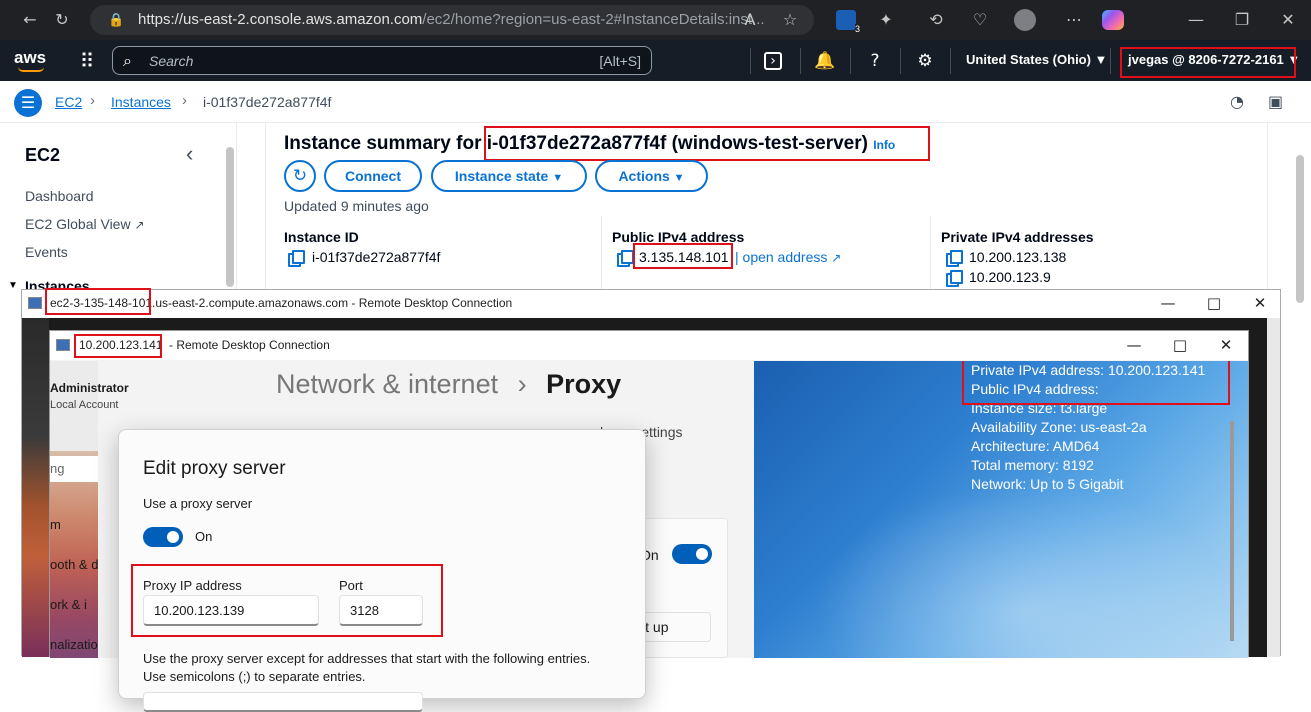 This screenshot has height=712, width=1311. Describe the element at coordinates (189, 154) in the screenshot. I see `collapse-sidebar-icon: ‹` at that location.